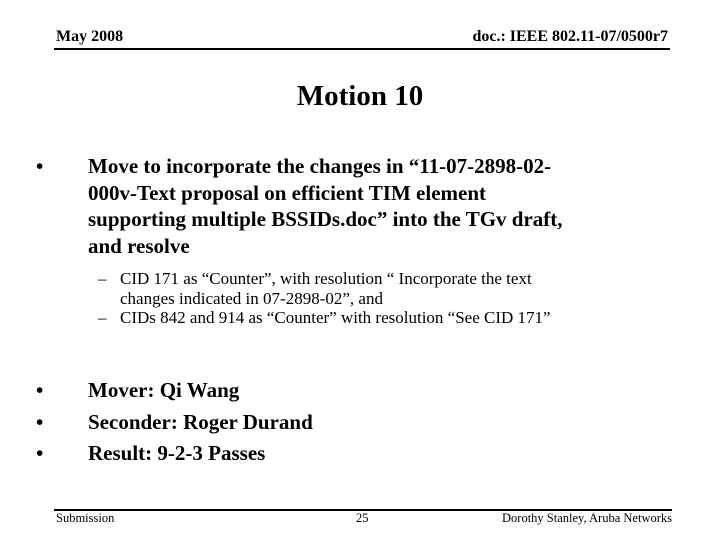 The image size is (720, 540). What do you see at coordinates (251, 298) in the screenshot?
I see `sub-bullet-line: changes indicated in 07-2898-02”, and` at bounding box center [251, 298].